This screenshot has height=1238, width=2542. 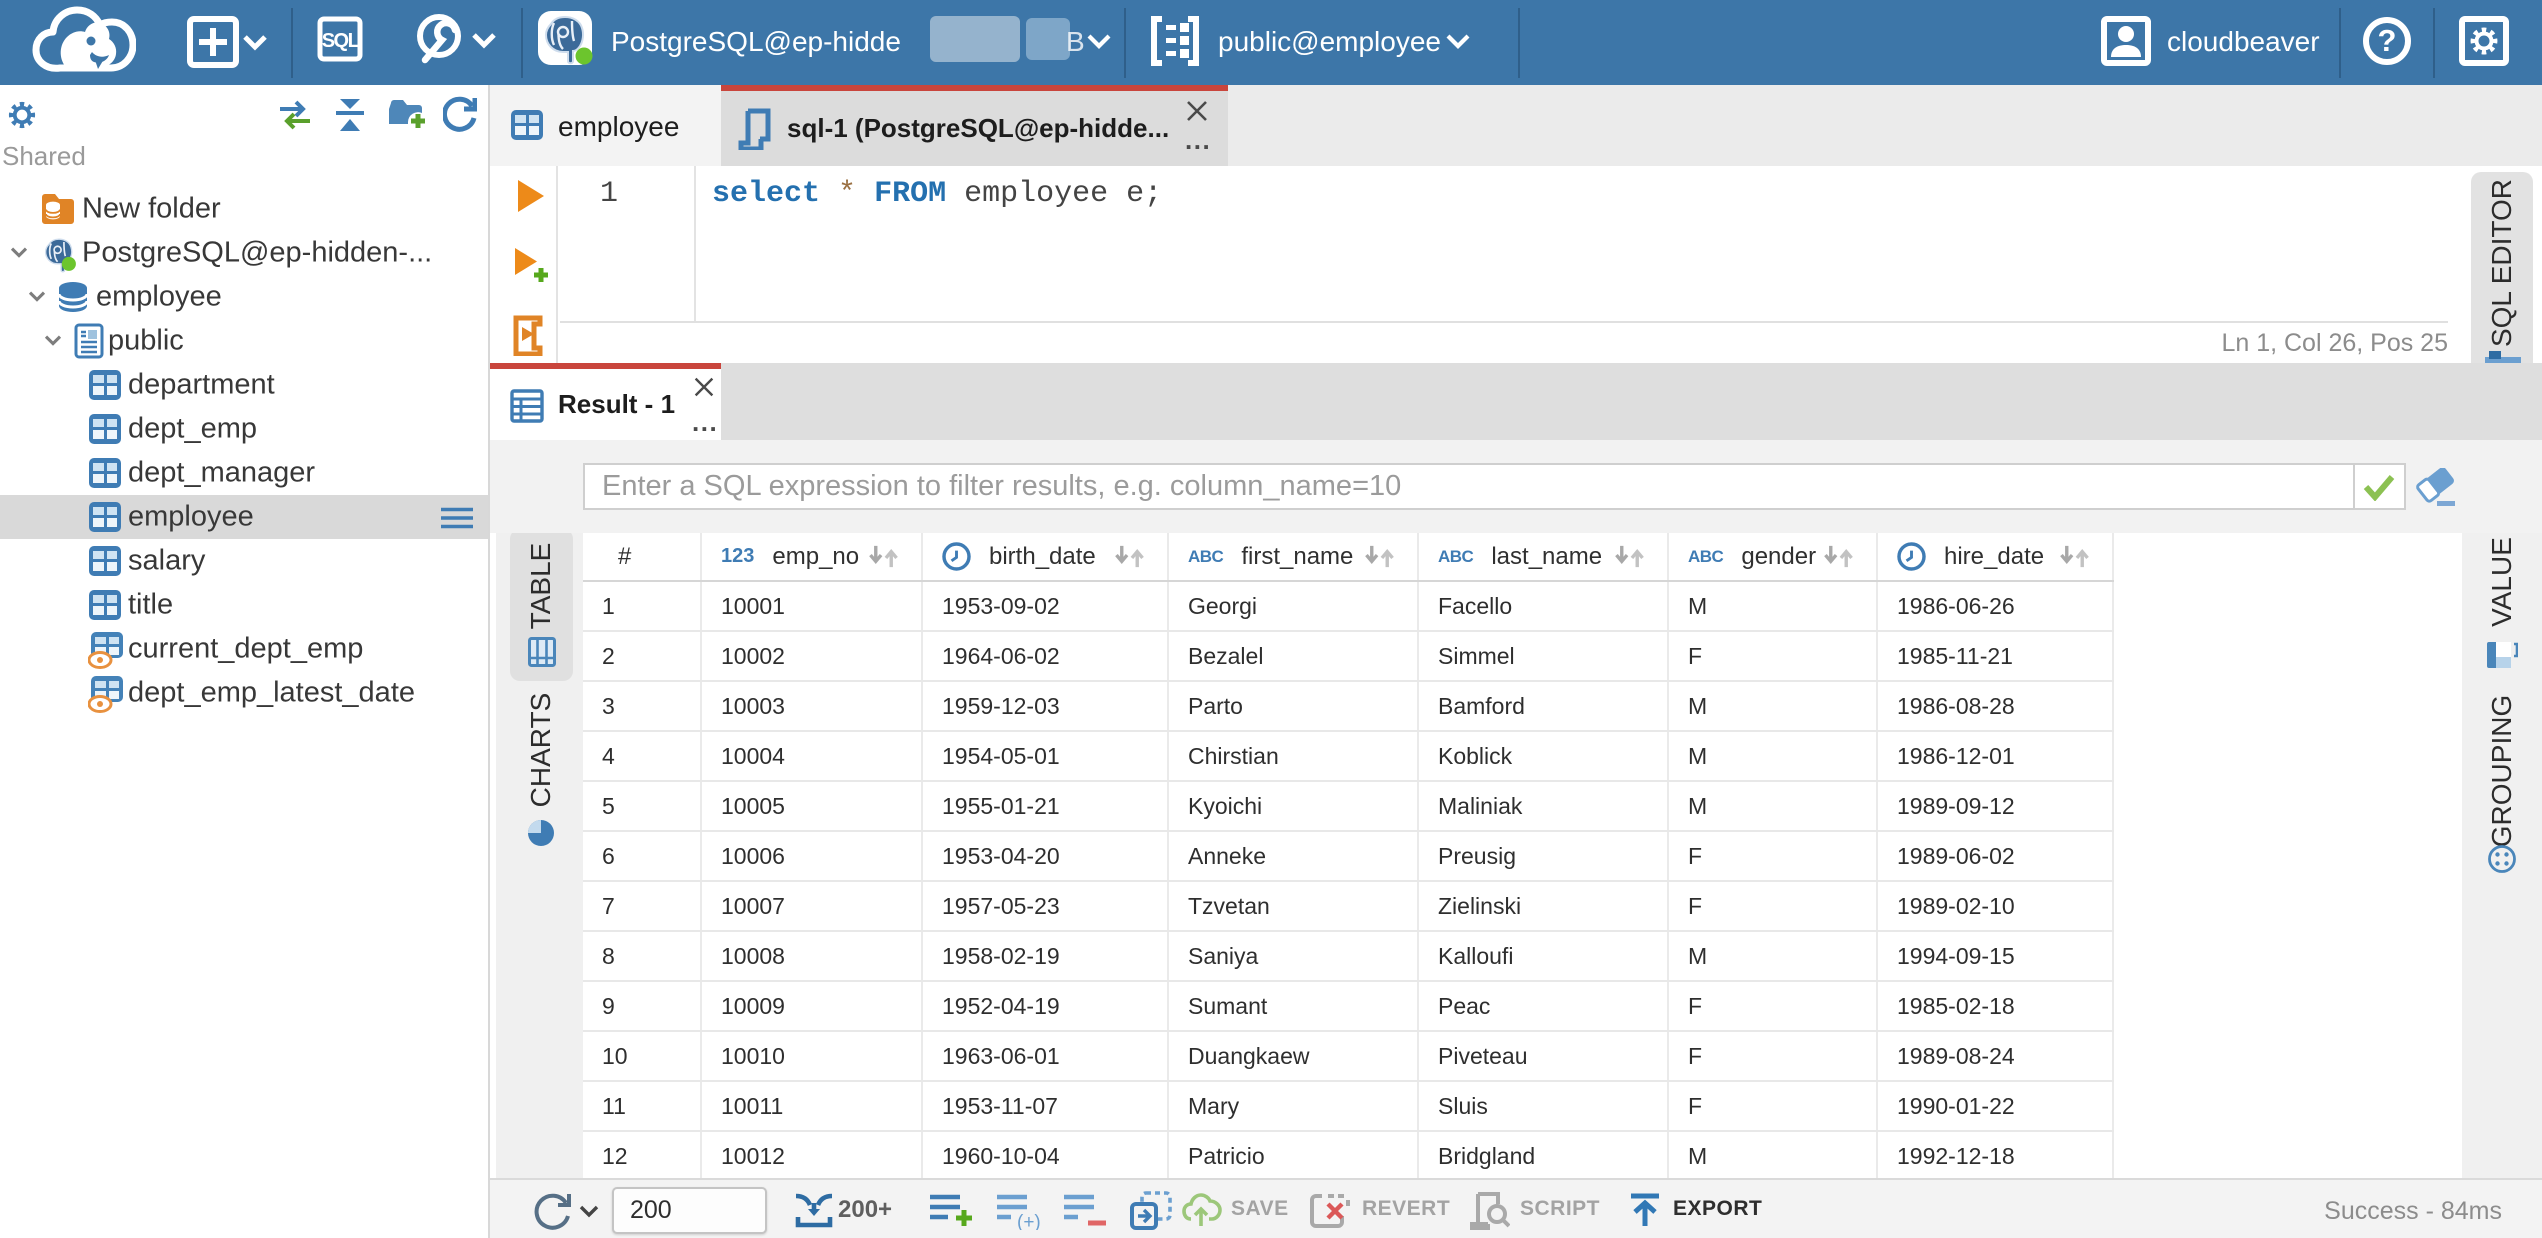 I want to click on svg-text: SQL, so click(x=341, y=41).